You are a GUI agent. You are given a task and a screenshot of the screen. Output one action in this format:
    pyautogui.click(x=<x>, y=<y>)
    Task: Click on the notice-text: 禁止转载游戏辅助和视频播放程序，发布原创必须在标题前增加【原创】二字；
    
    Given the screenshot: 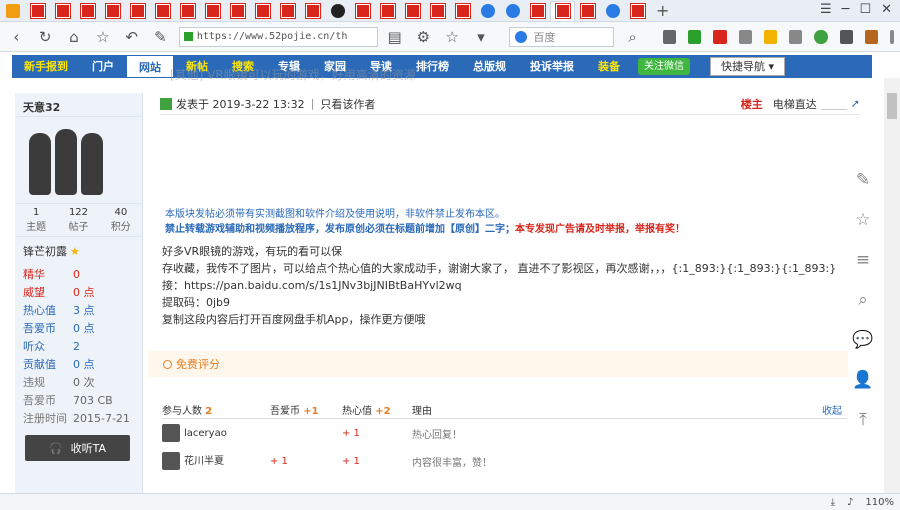 What is the action you would take?
    pyautogui.click(x=340, y=229)
    